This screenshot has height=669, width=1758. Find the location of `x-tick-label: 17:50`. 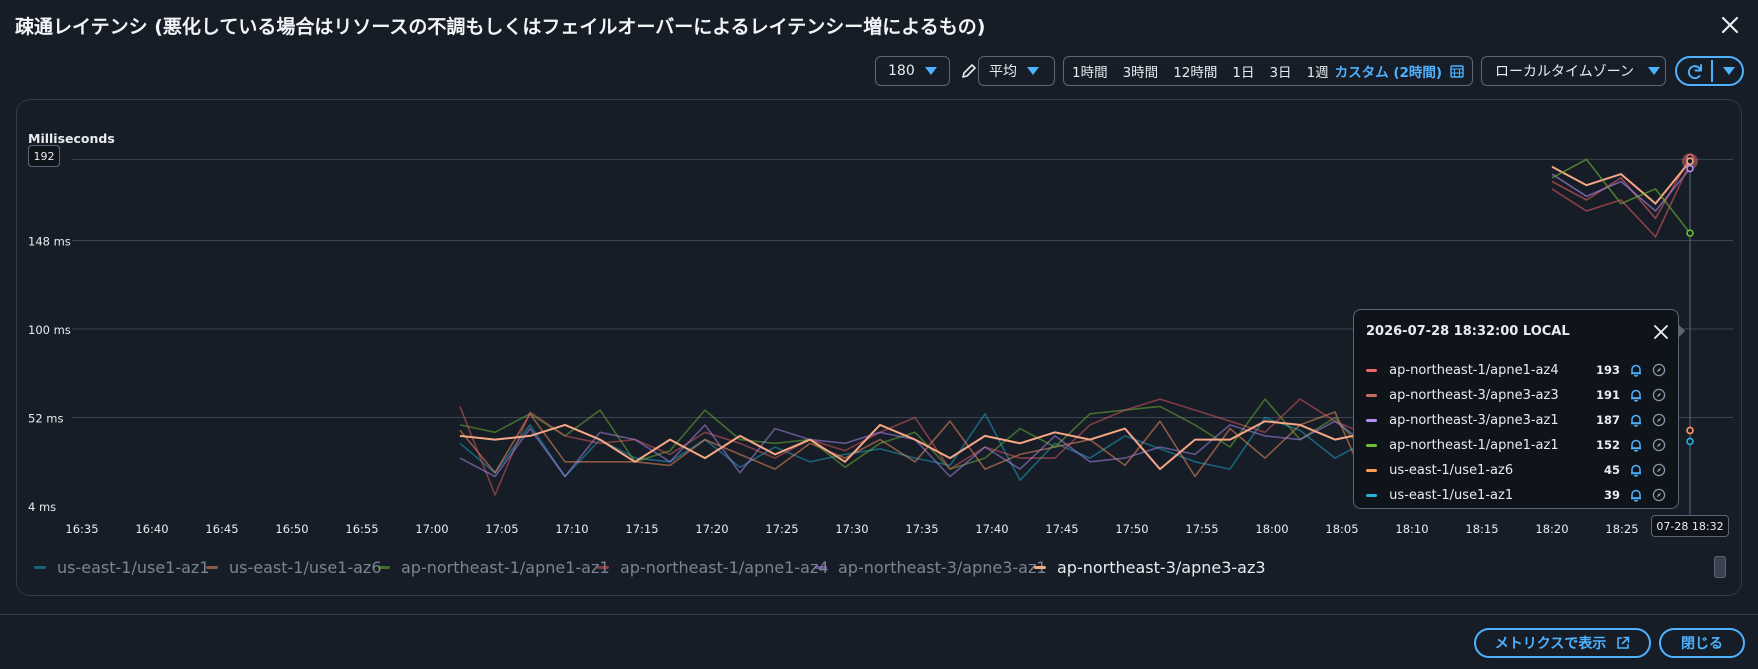

x-tick-label: 17:50 is located at coordinates (1131, 529).